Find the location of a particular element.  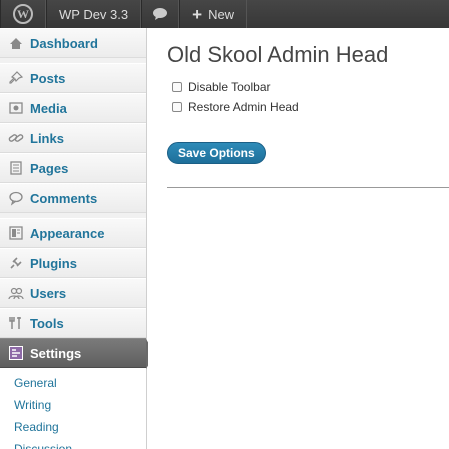

option-restore-admin-head: Restore Admin Head is located at coordinates (235, 107).